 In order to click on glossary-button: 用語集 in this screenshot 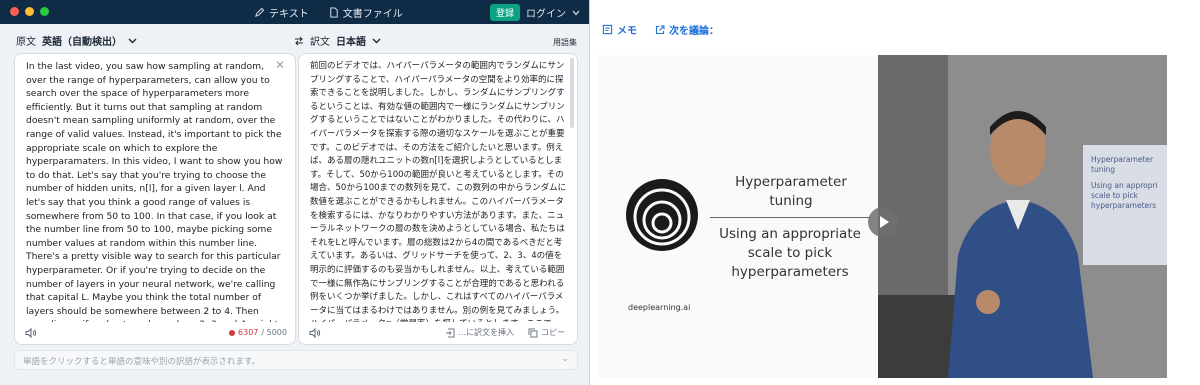, I will do `click(565, 42)`.